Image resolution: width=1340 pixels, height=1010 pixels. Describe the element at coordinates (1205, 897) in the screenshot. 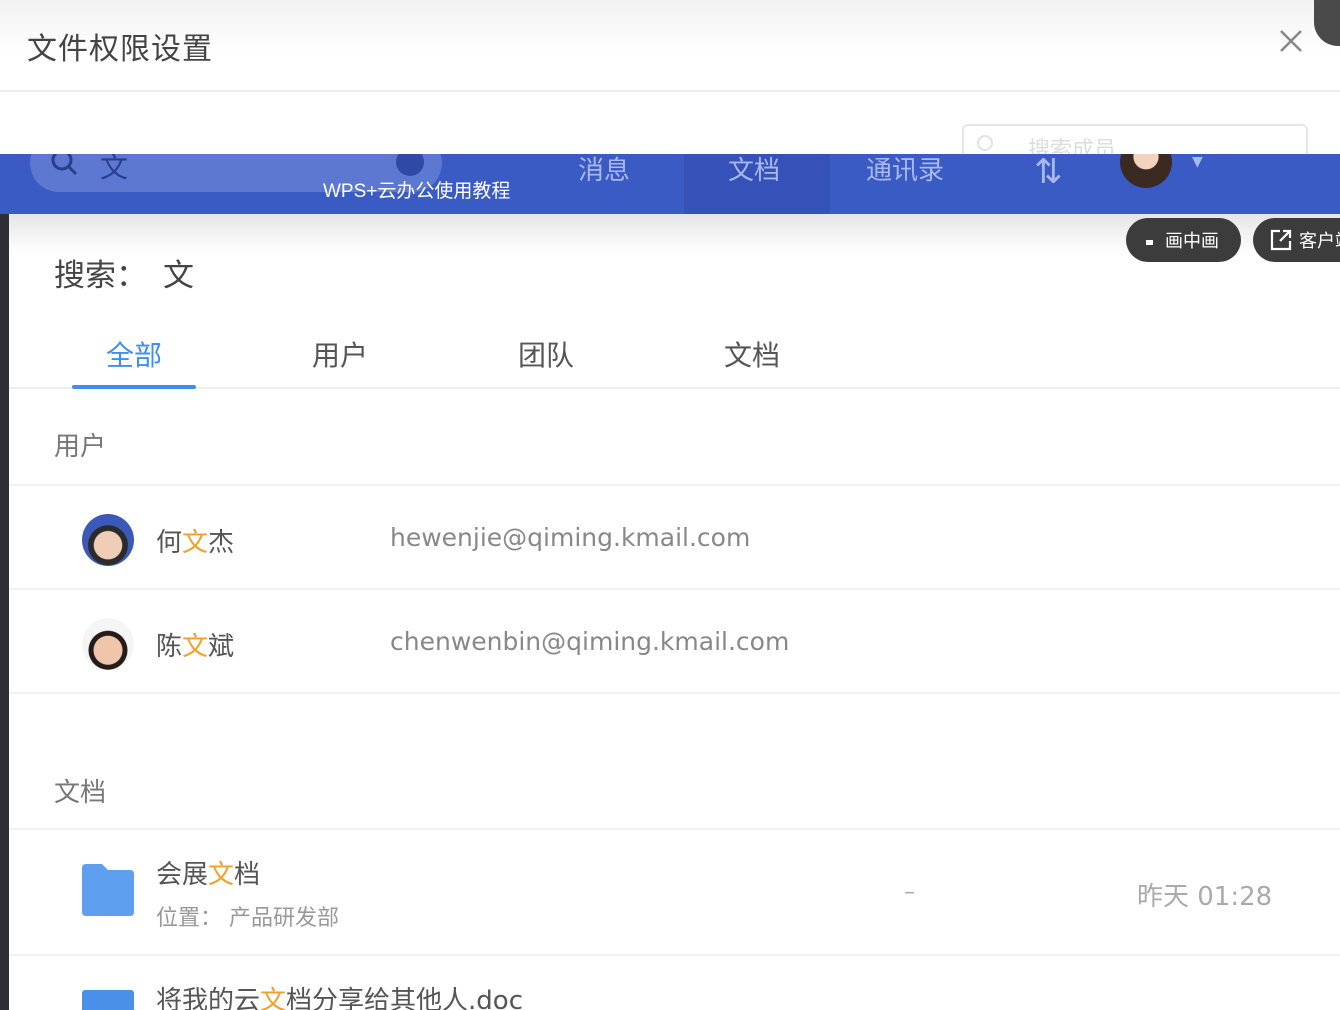

I see `document-time: 昨天 01:28` at that location.